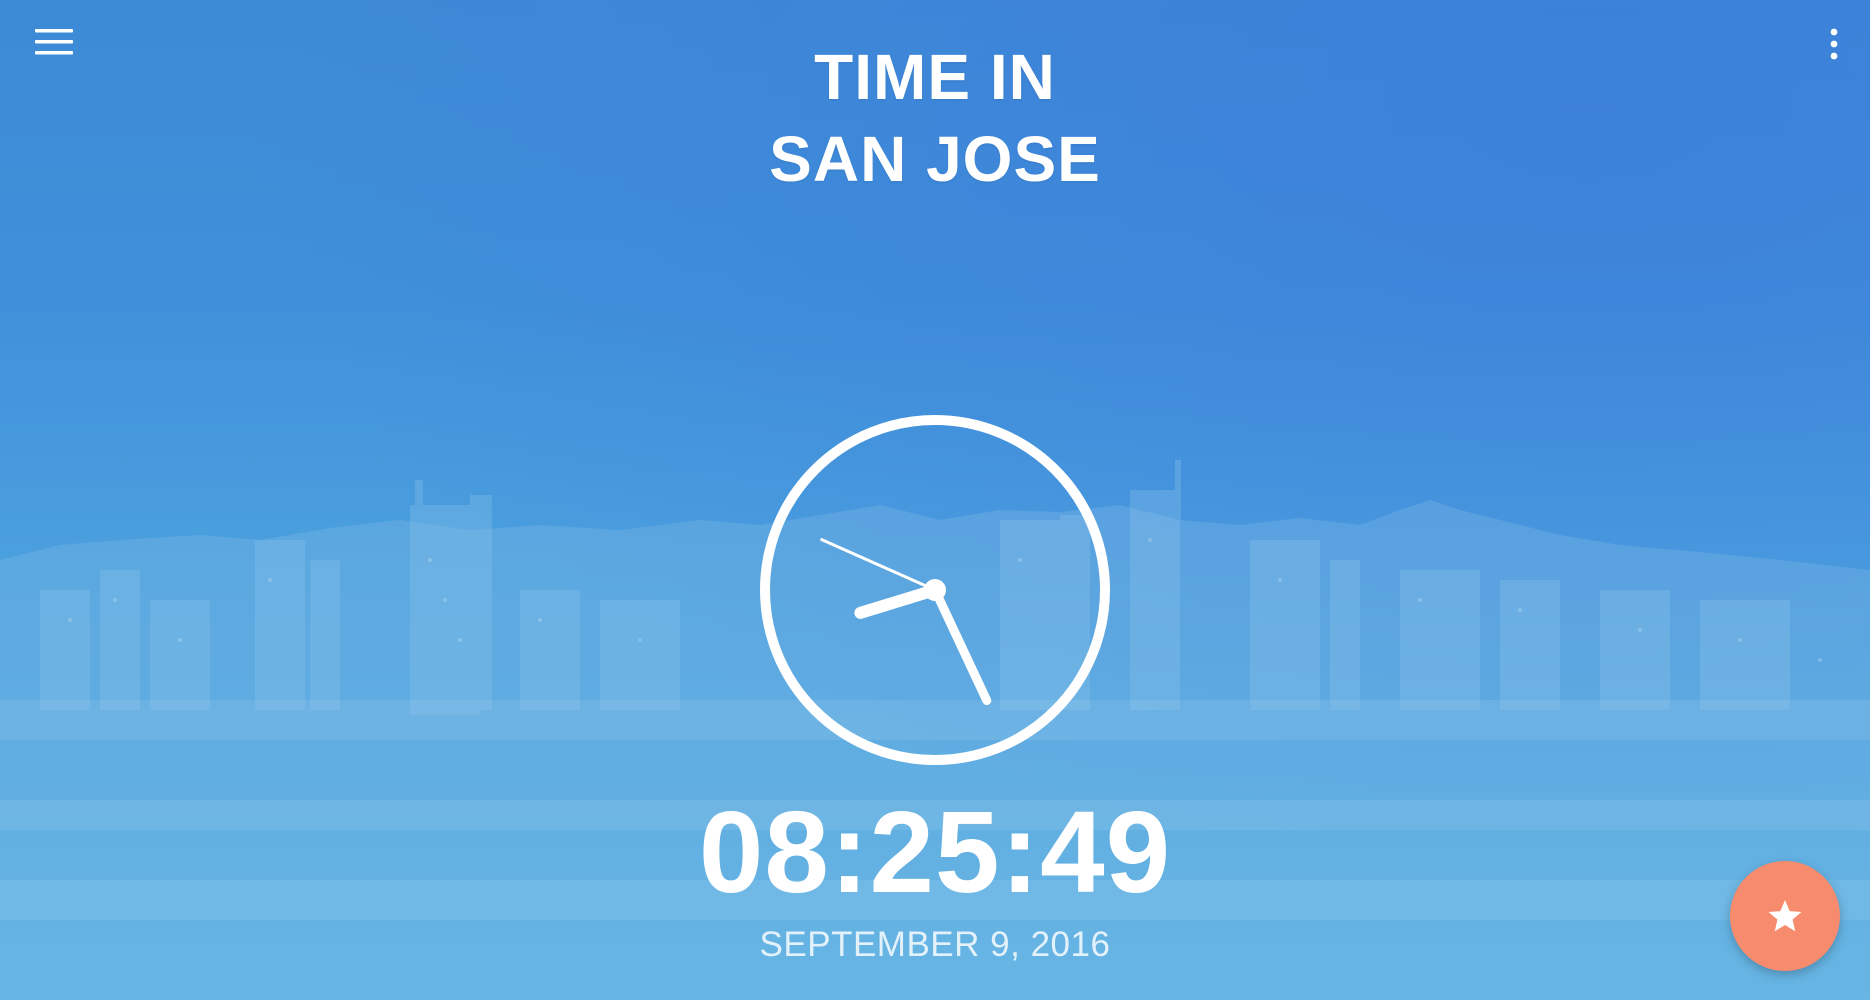 This screenshot has height=1000, width=1870. What do you see at coordinates (897, 601) in the screenshot?
I see `hour-hand` at bounding box center [897, 601].